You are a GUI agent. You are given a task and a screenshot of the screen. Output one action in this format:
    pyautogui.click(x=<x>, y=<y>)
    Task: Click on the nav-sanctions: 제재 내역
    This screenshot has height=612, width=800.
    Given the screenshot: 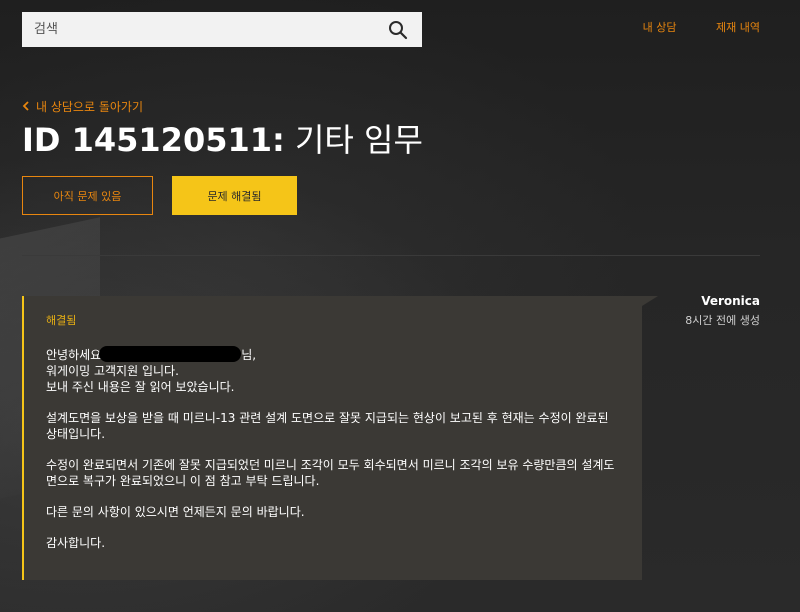 What is the action you would take?
    pyautogui.click(x=738, y=27)
    